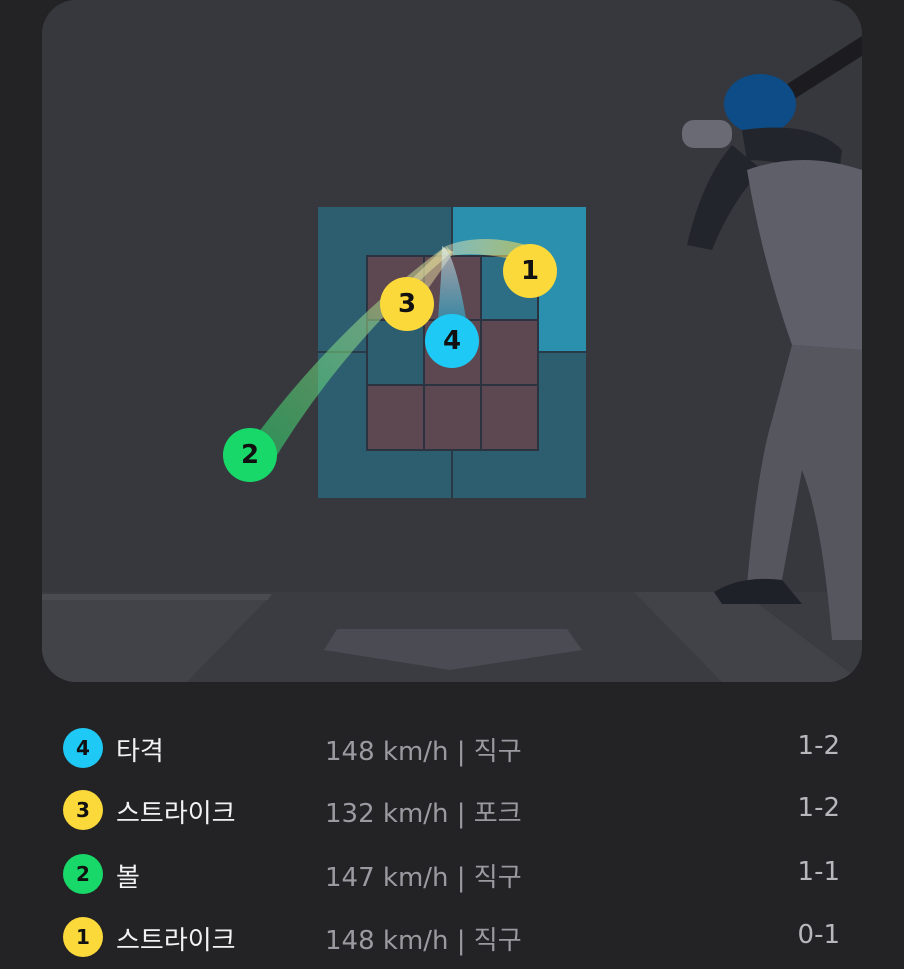 The height and width of the screenshot is (969, 904). Describe the element at coordinates (818, 872) in the screenshot. I see `ball-strike-count: 1-1` at that location.